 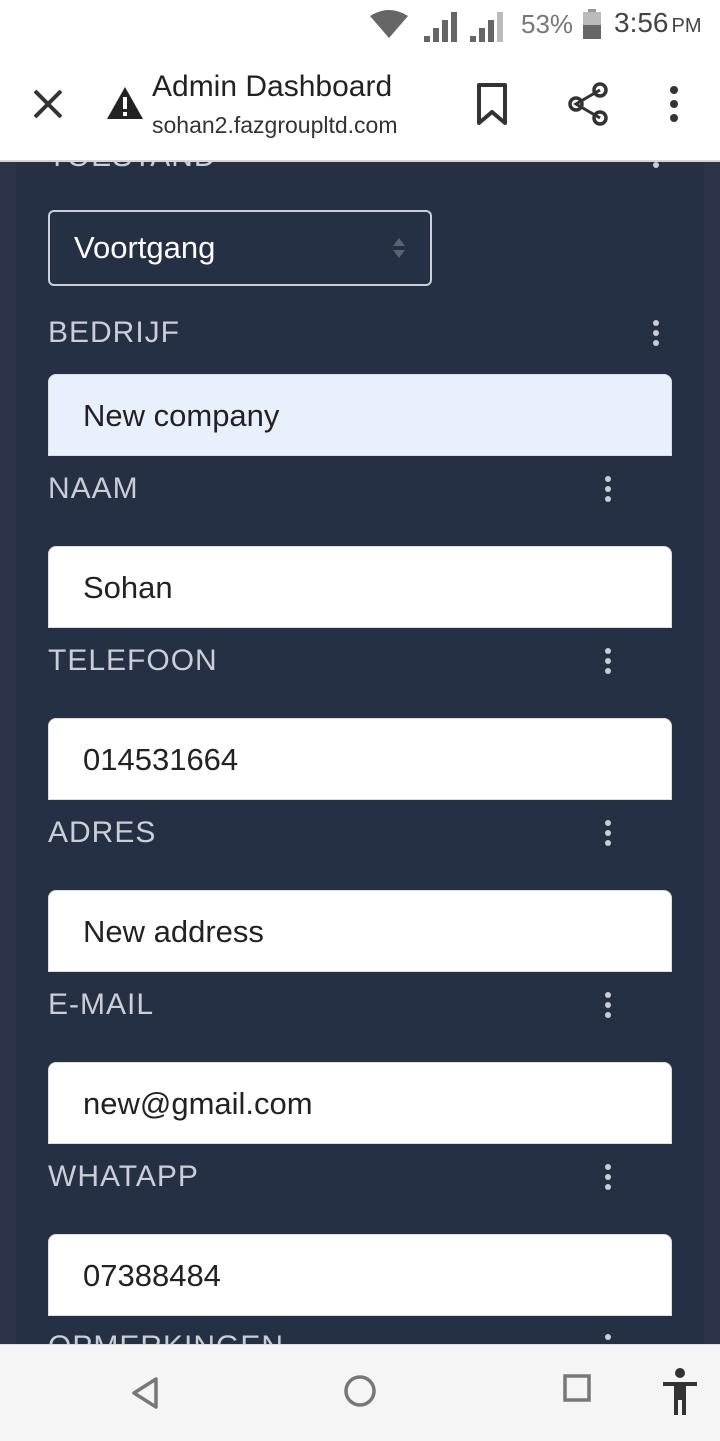 What do you see at coordinates (132, 168) in the screenshot?
I see `status-label: TOESTAND` at bounding box center [132, 168].